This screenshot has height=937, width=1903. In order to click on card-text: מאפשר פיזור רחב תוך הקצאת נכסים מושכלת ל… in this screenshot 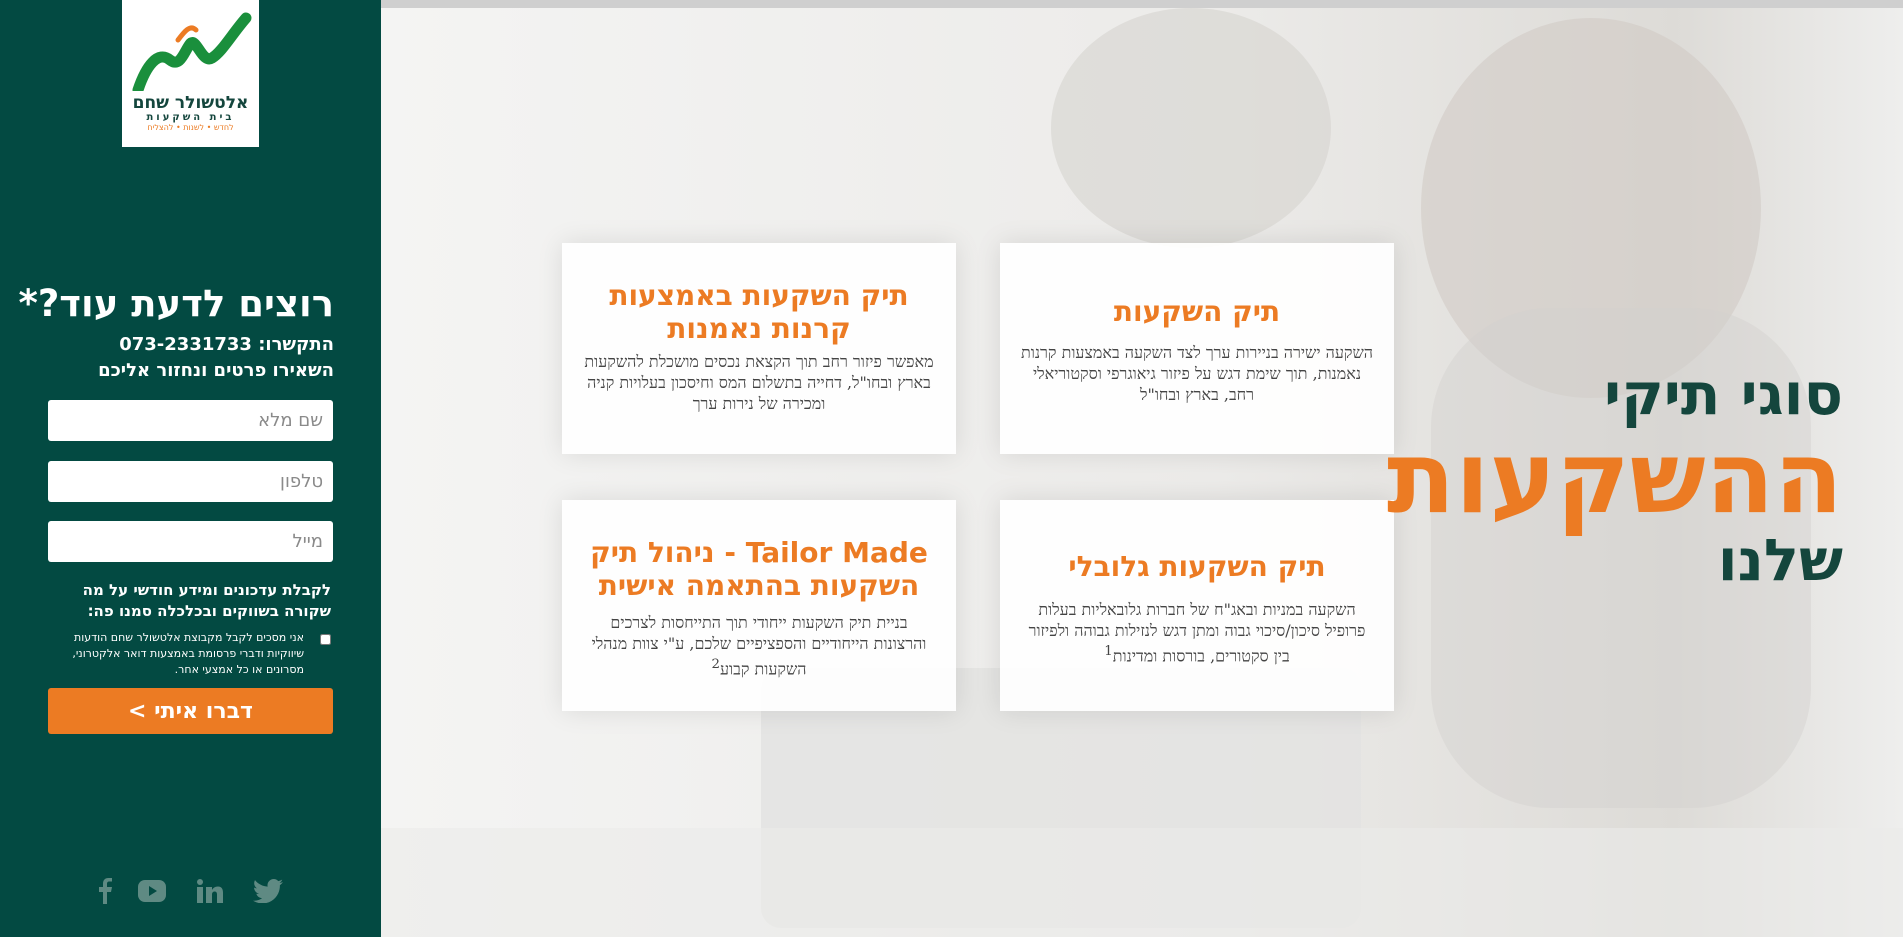, I will do `click(759, 382)`.